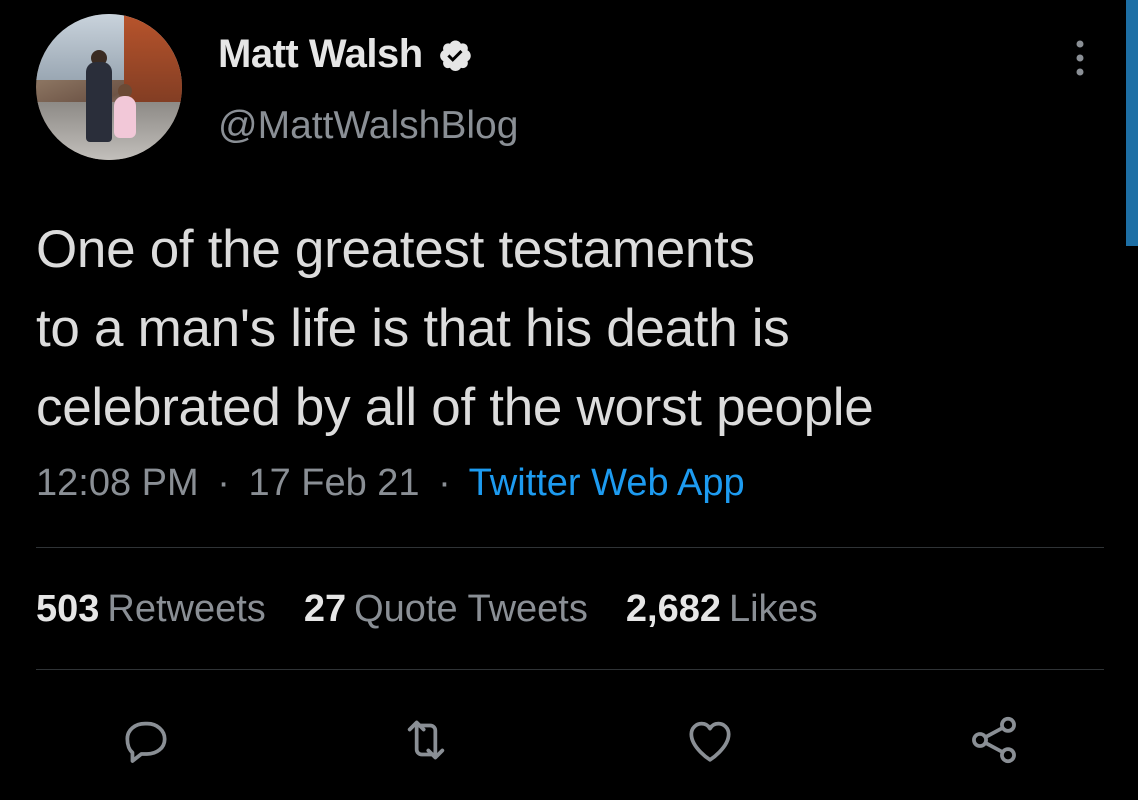 This screenshot has width=1138, height=800. Describe the element at coordinates (368, 126) in the screenshot. I see `author-handle: @MattWalshBlog` at that location.